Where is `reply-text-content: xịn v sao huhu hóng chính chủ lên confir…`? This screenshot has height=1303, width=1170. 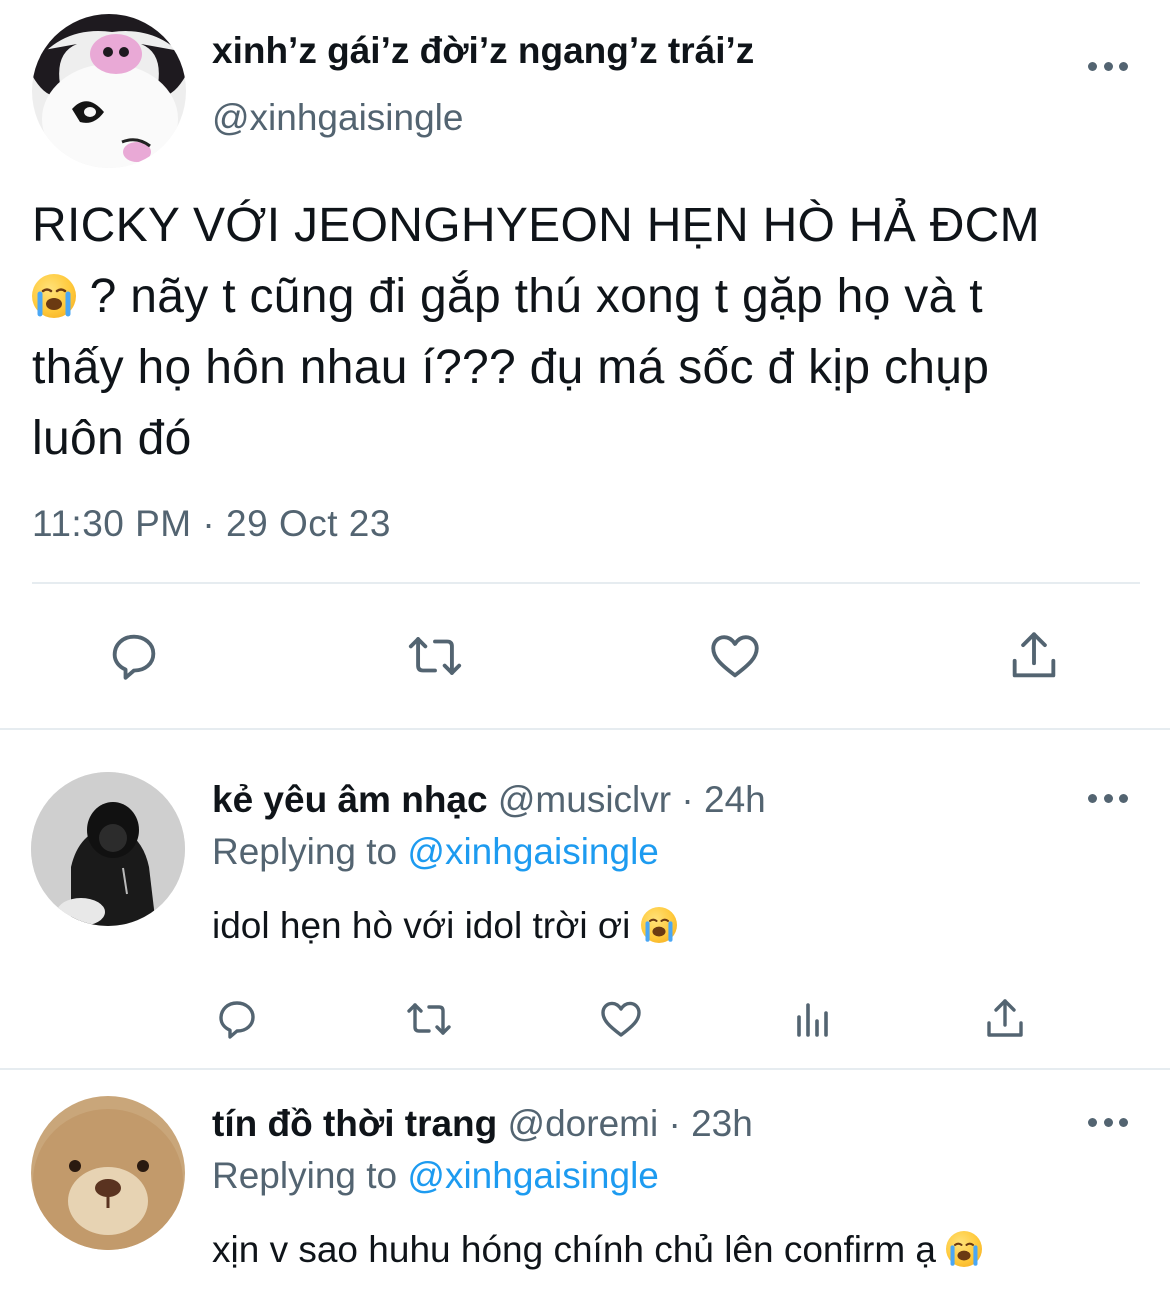
reply-text-content: xịn v sao huhu hóng chính chủ lên confir… is located at coordinates (579, 1249).